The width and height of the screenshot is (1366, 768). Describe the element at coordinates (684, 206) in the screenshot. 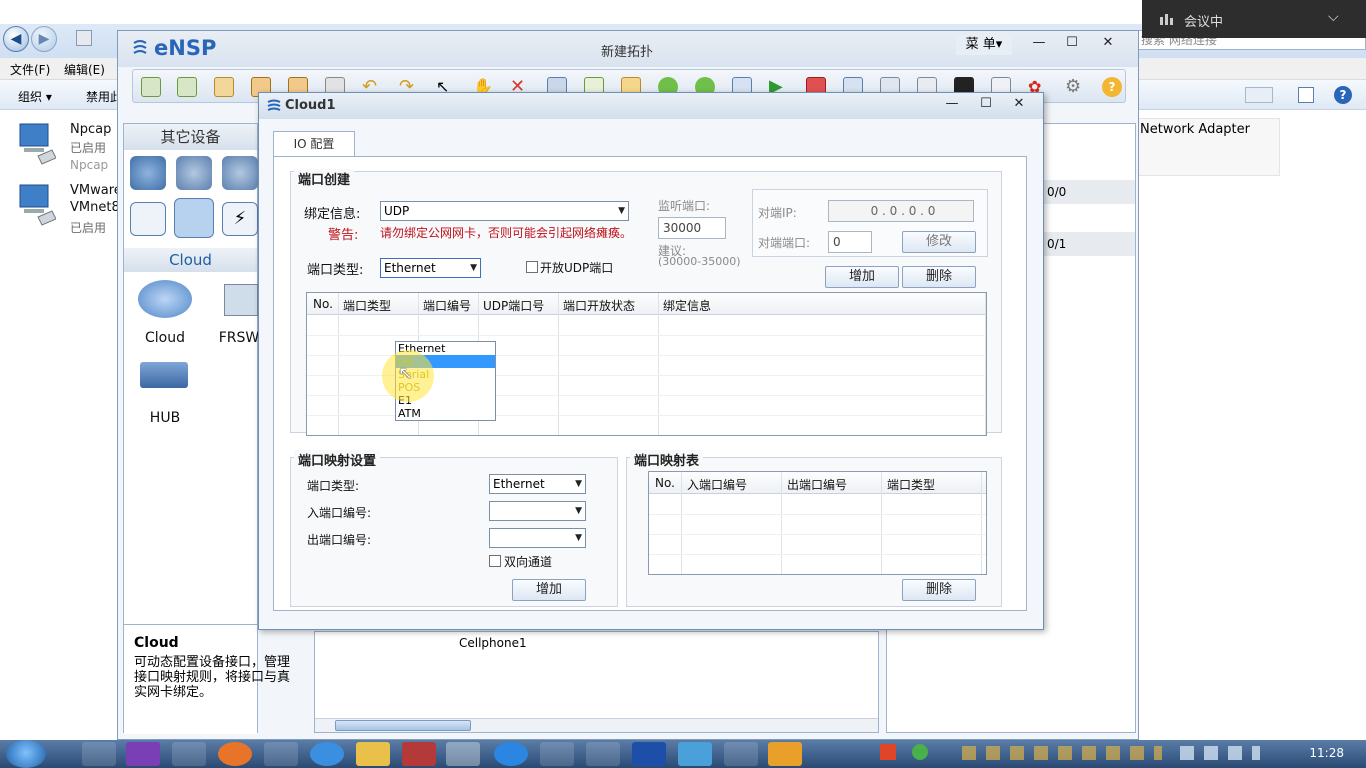

I see `listen-port-label: 监听端口:` at that location.